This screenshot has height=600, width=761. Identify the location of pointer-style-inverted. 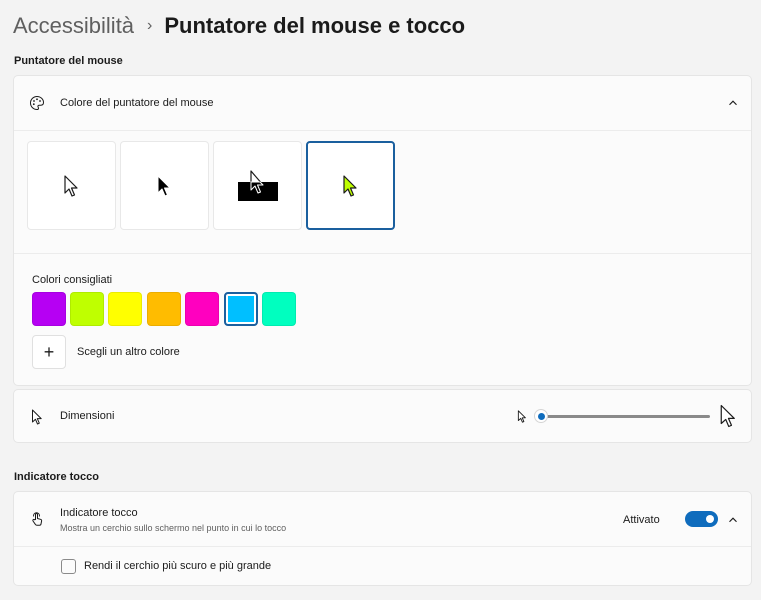
(257, 185).